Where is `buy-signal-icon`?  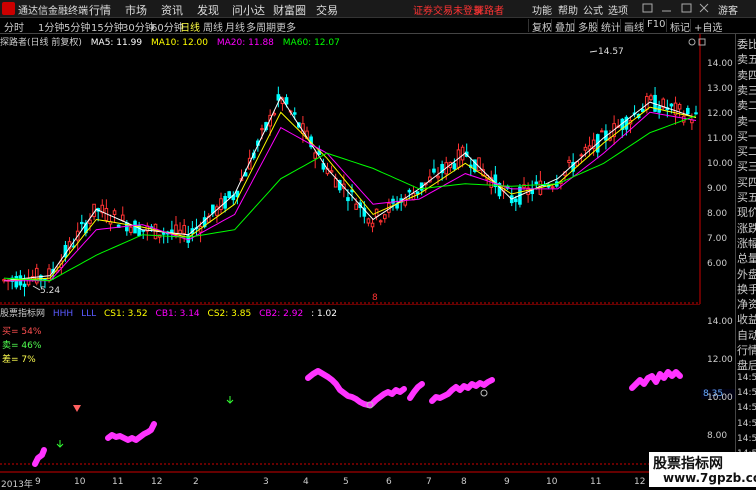 buy-signal-icon is located at coordinates (230, 400).